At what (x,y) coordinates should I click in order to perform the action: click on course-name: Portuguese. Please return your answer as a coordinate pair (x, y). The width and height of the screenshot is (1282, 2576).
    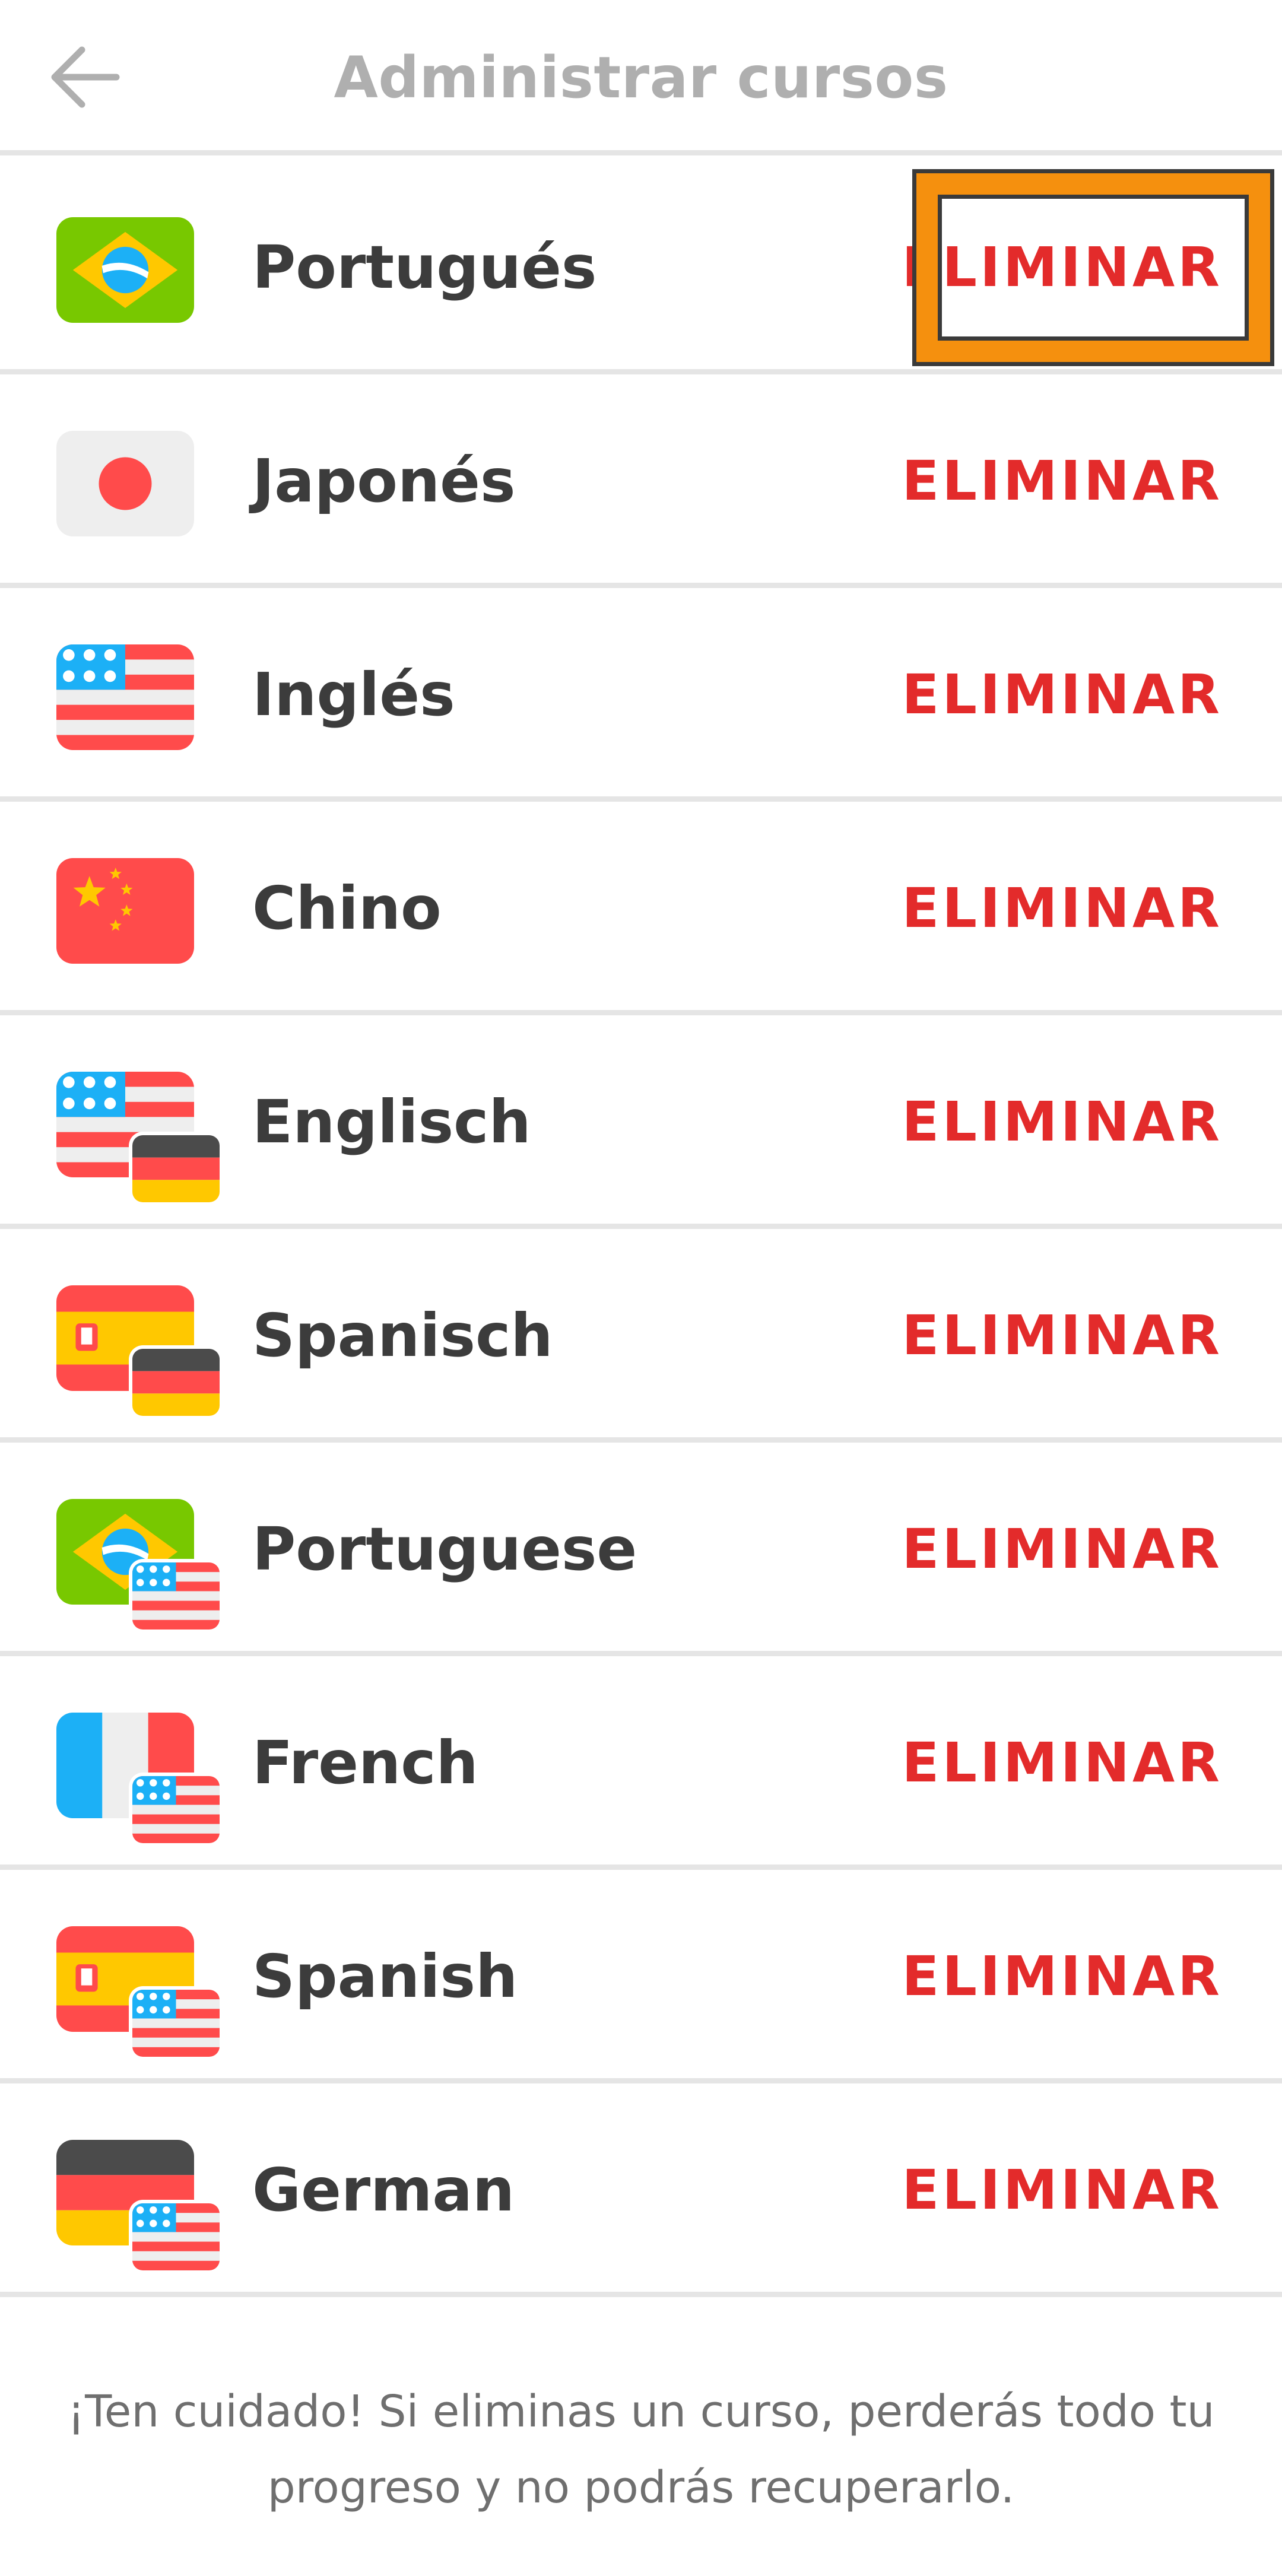
    Looking at the image, I should click on (444, 1549).